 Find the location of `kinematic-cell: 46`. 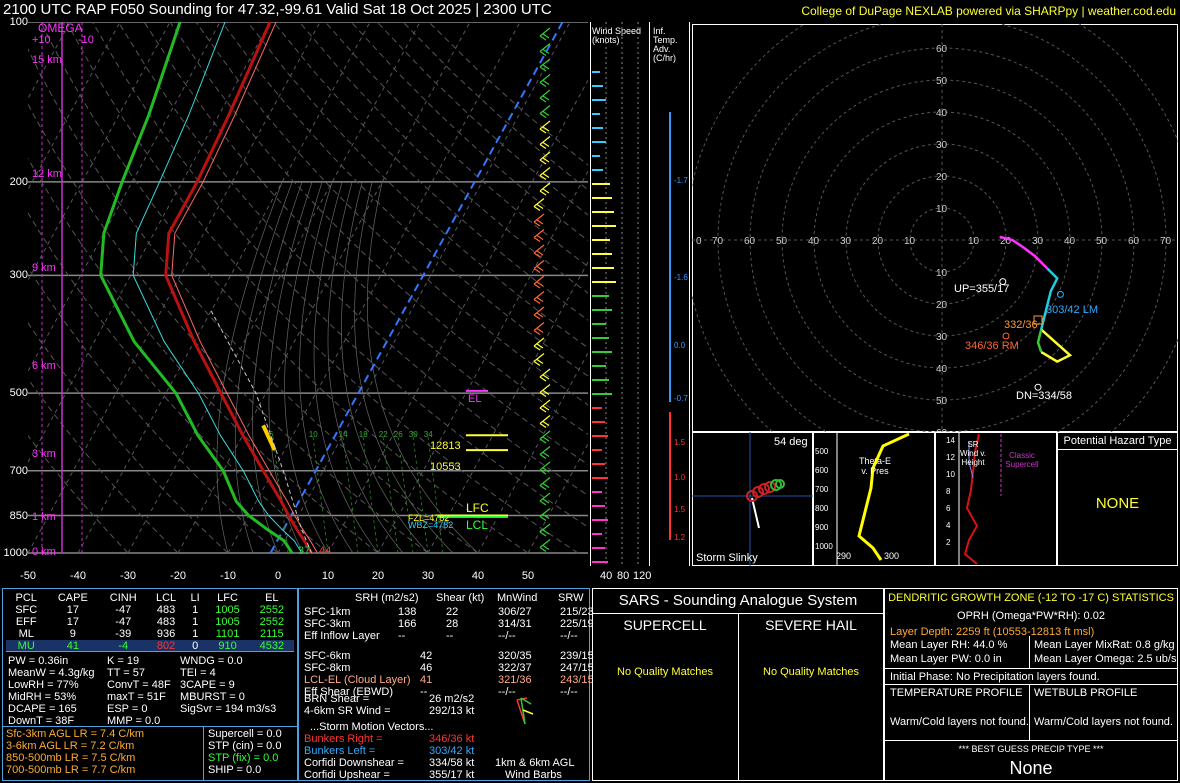

kinematic-cell: 46 is located at coordinates (426, 668).